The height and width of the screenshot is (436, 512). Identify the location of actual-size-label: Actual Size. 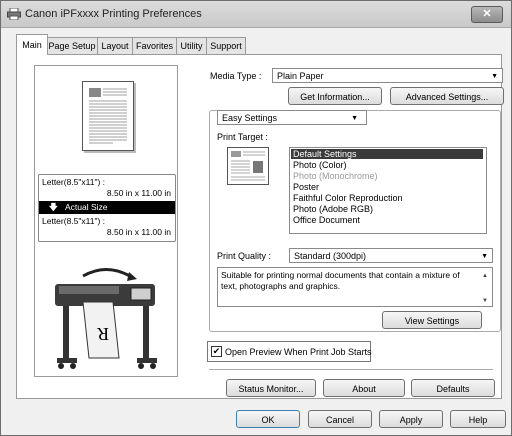
(86, 207).